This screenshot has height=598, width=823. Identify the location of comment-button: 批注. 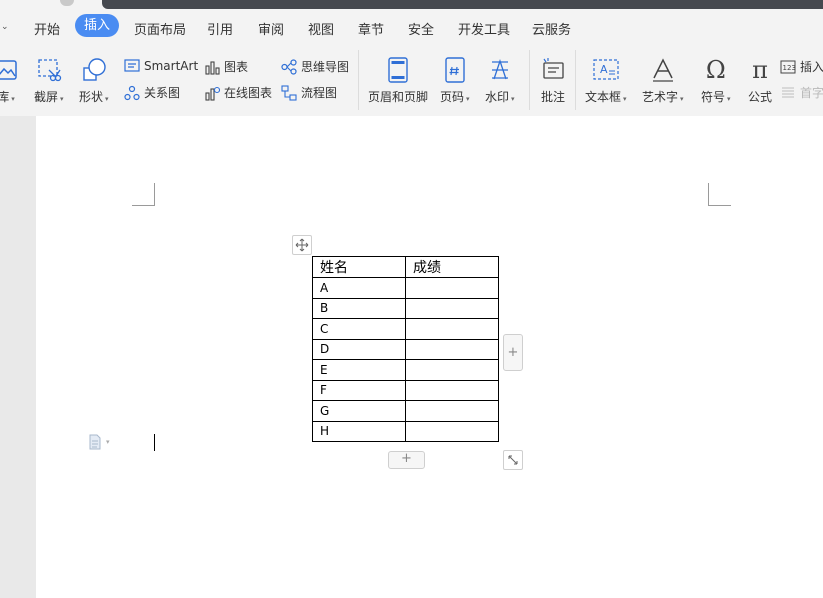
(553, 80).